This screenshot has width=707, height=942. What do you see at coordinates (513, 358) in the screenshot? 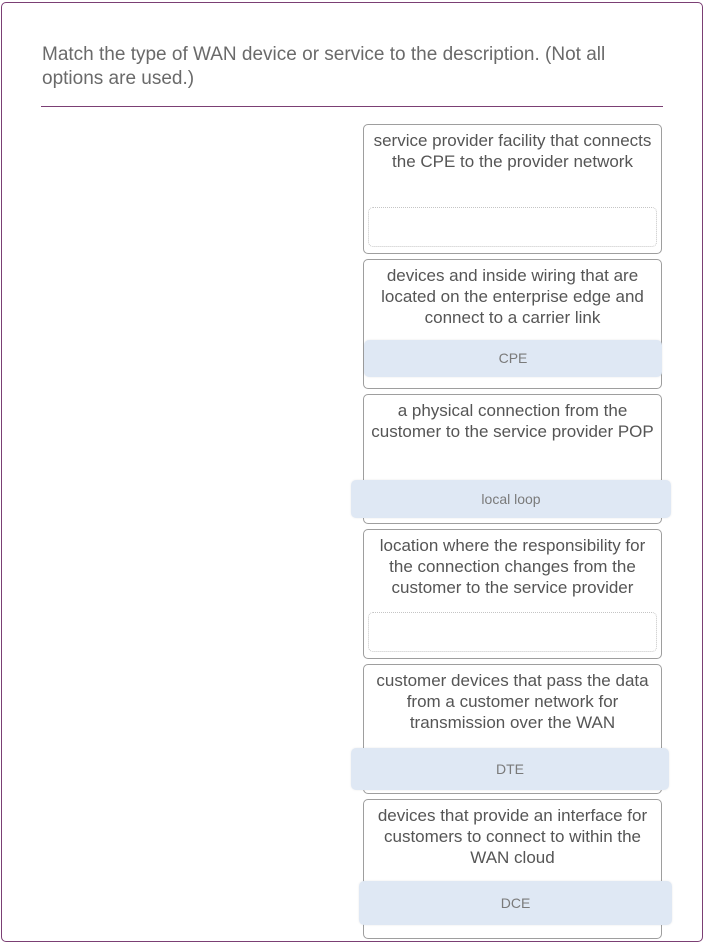
I see `answer-chip-cpe: CPE` at bounding box center [513, 358].